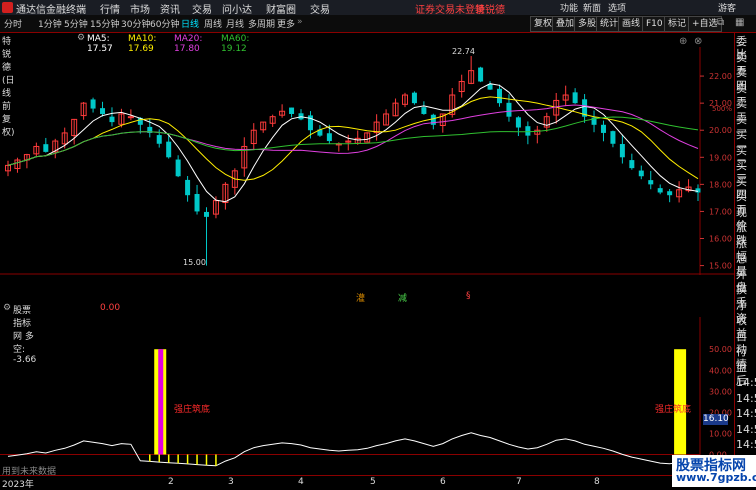 The image size is (756, 490). I want to click on current-price-box: 16.10, so click(716, 419).